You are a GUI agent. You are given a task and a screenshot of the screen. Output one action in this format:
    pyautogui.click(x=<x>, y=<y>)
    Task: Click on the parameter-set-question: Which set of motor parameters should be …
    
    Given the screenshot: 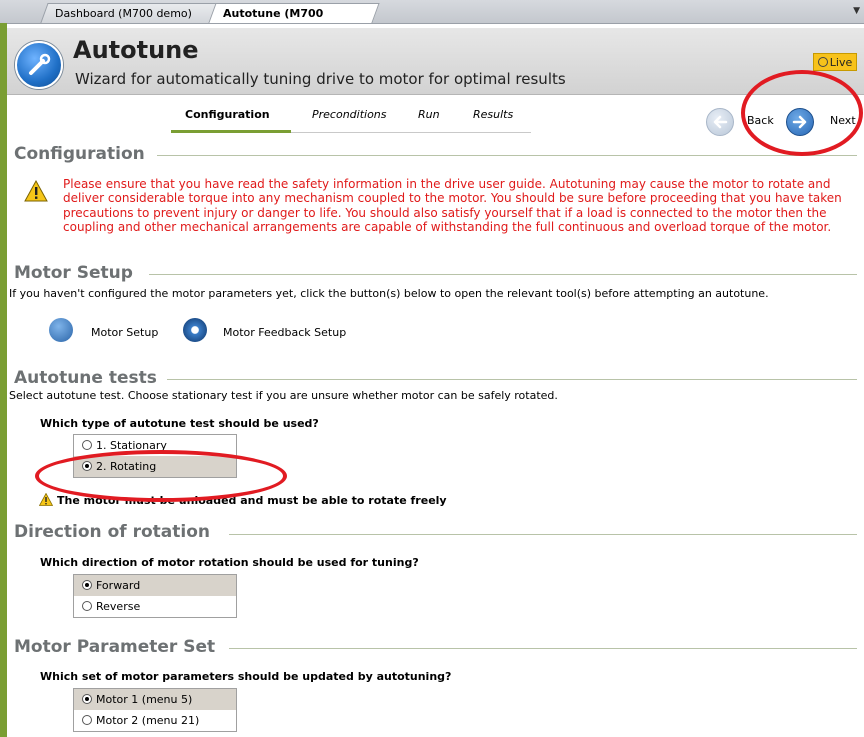 What is the action you would take?
    pyautogui.click(x=246, y=676)
    